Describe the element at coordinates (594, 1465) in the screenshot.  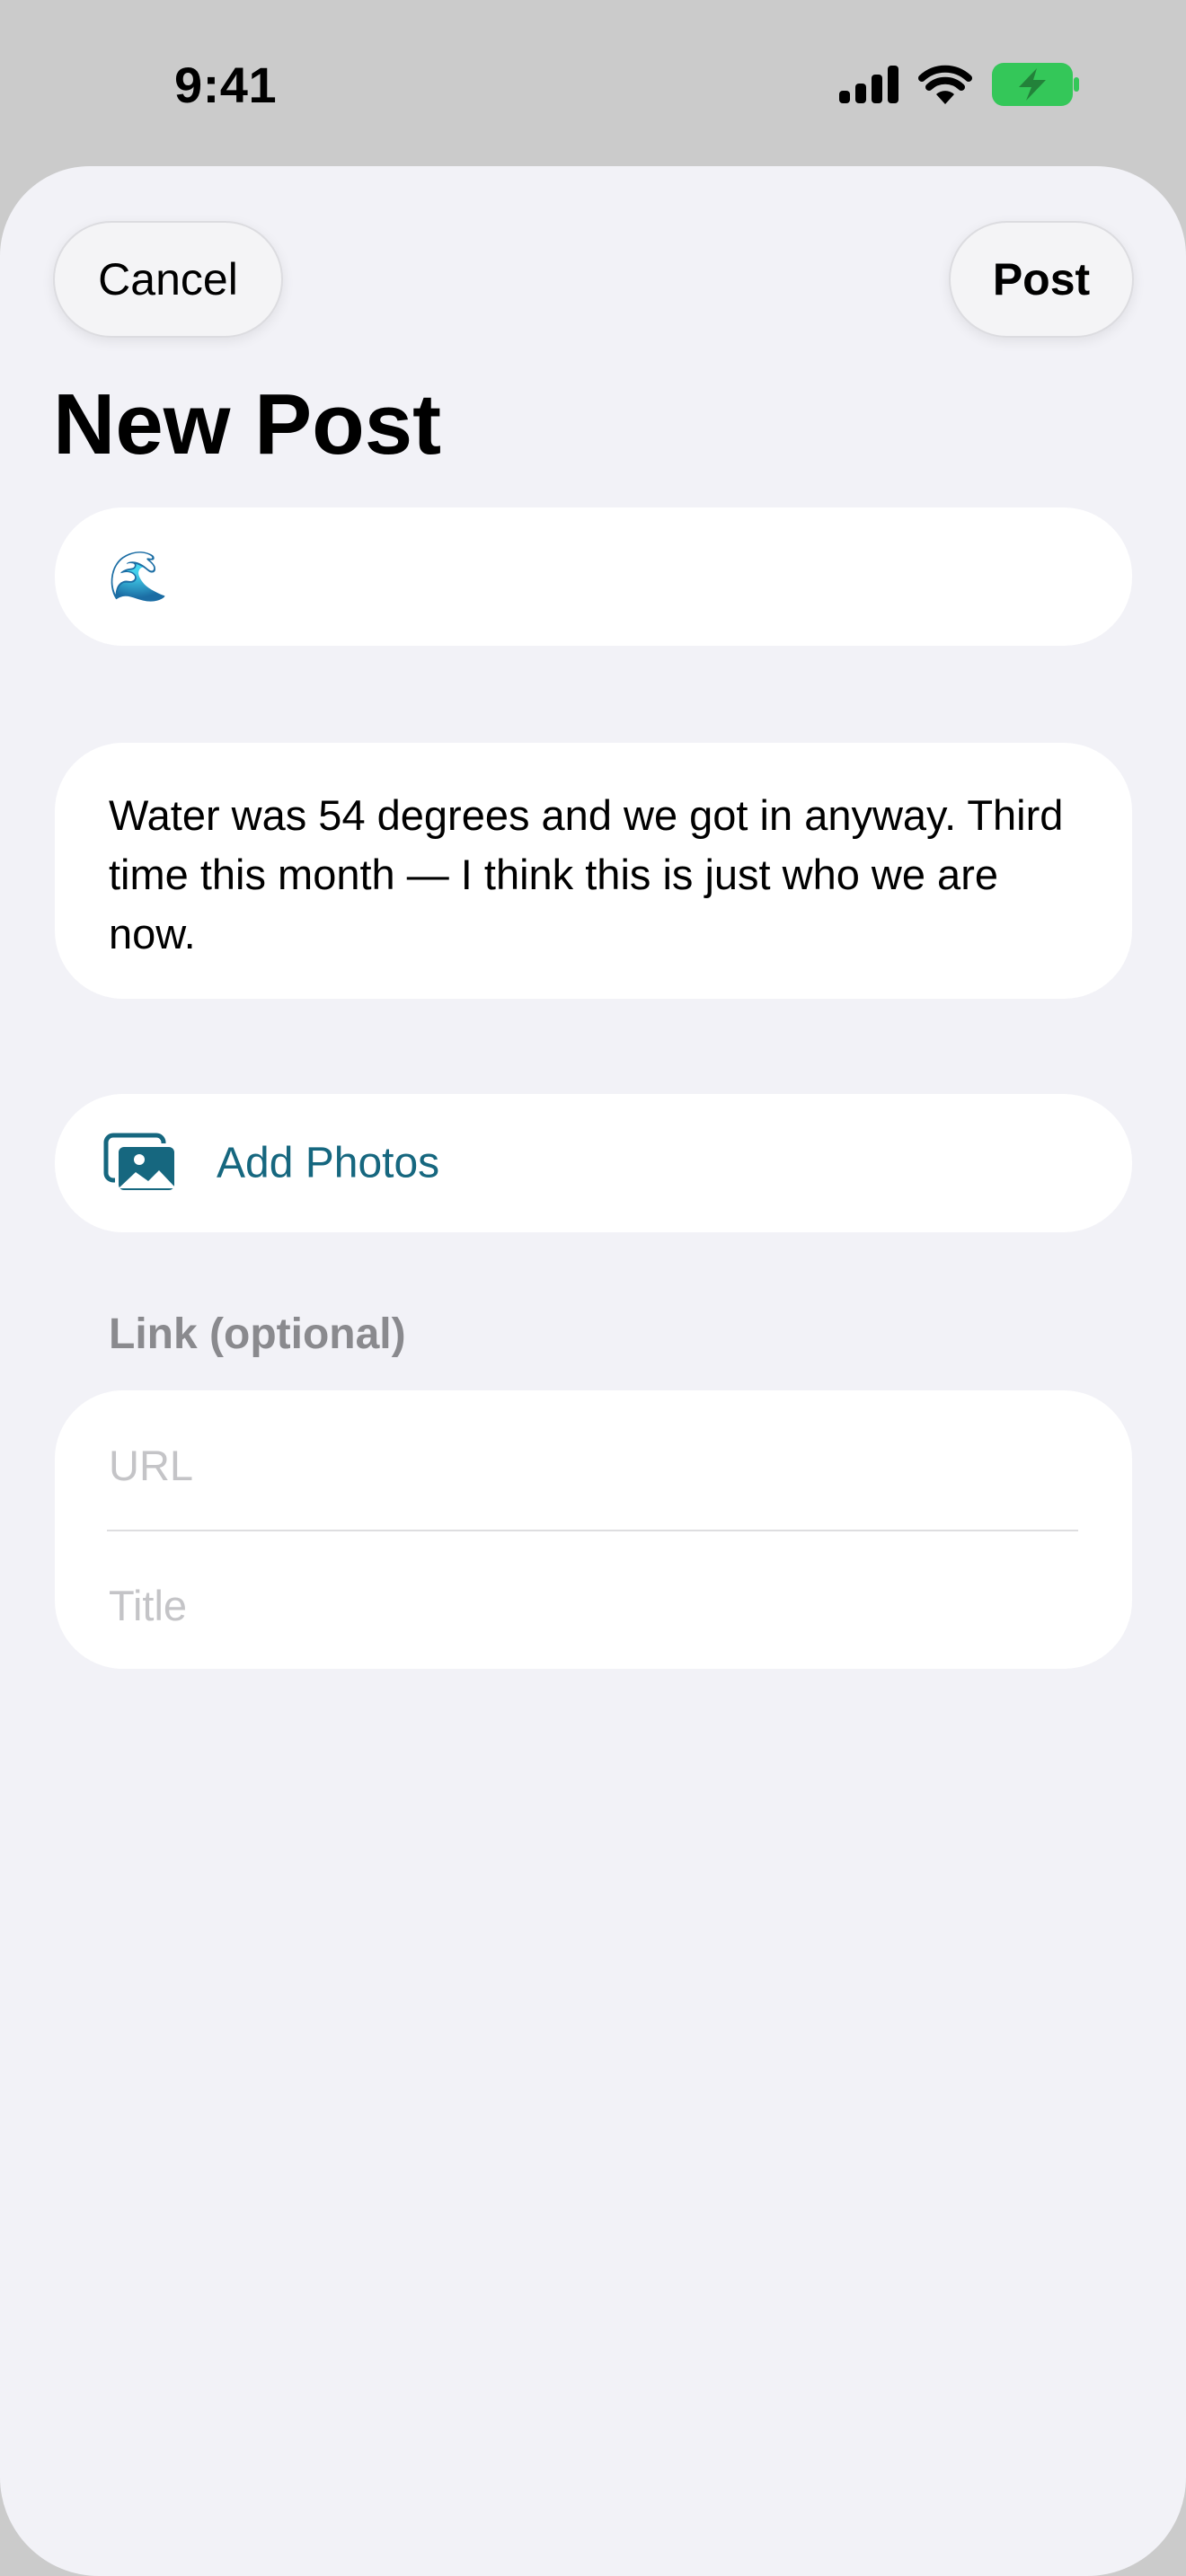
I see `url-input` at that location.